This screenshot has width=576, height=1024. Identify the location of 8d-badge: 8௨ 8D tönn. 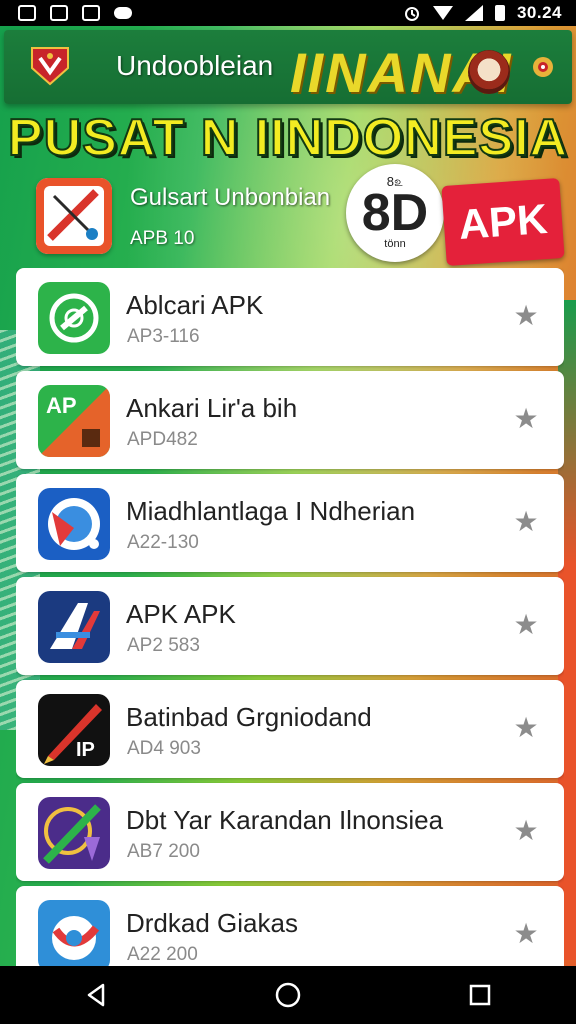
(395, 213).